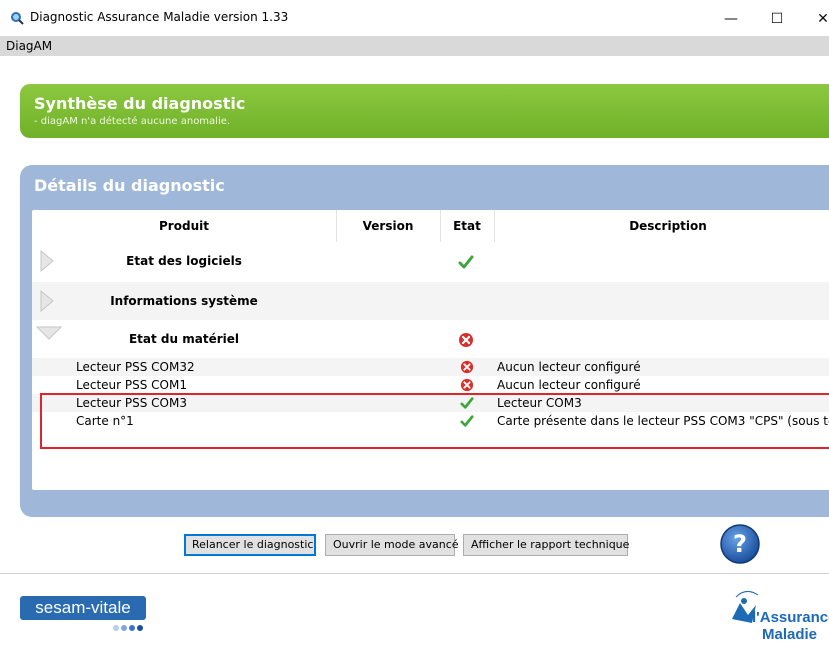  Describe the element at coordinates (434, 421) in the screenshot. I see `highlight-box` at that location.